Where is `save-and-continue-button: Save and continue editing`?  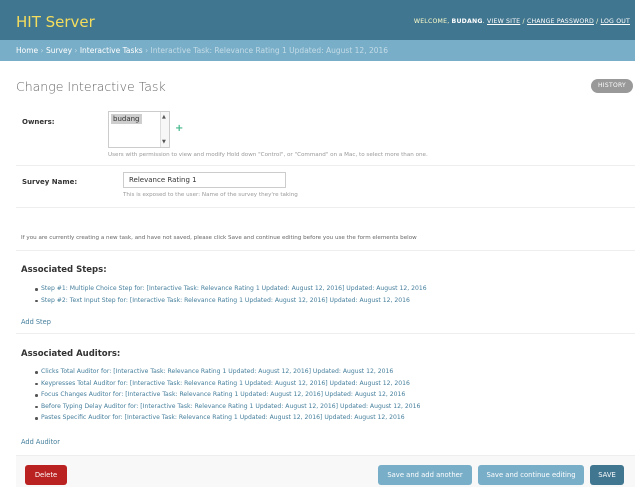
save-and-continue-button: Save and continue editing is located at coordinates (531, 475).